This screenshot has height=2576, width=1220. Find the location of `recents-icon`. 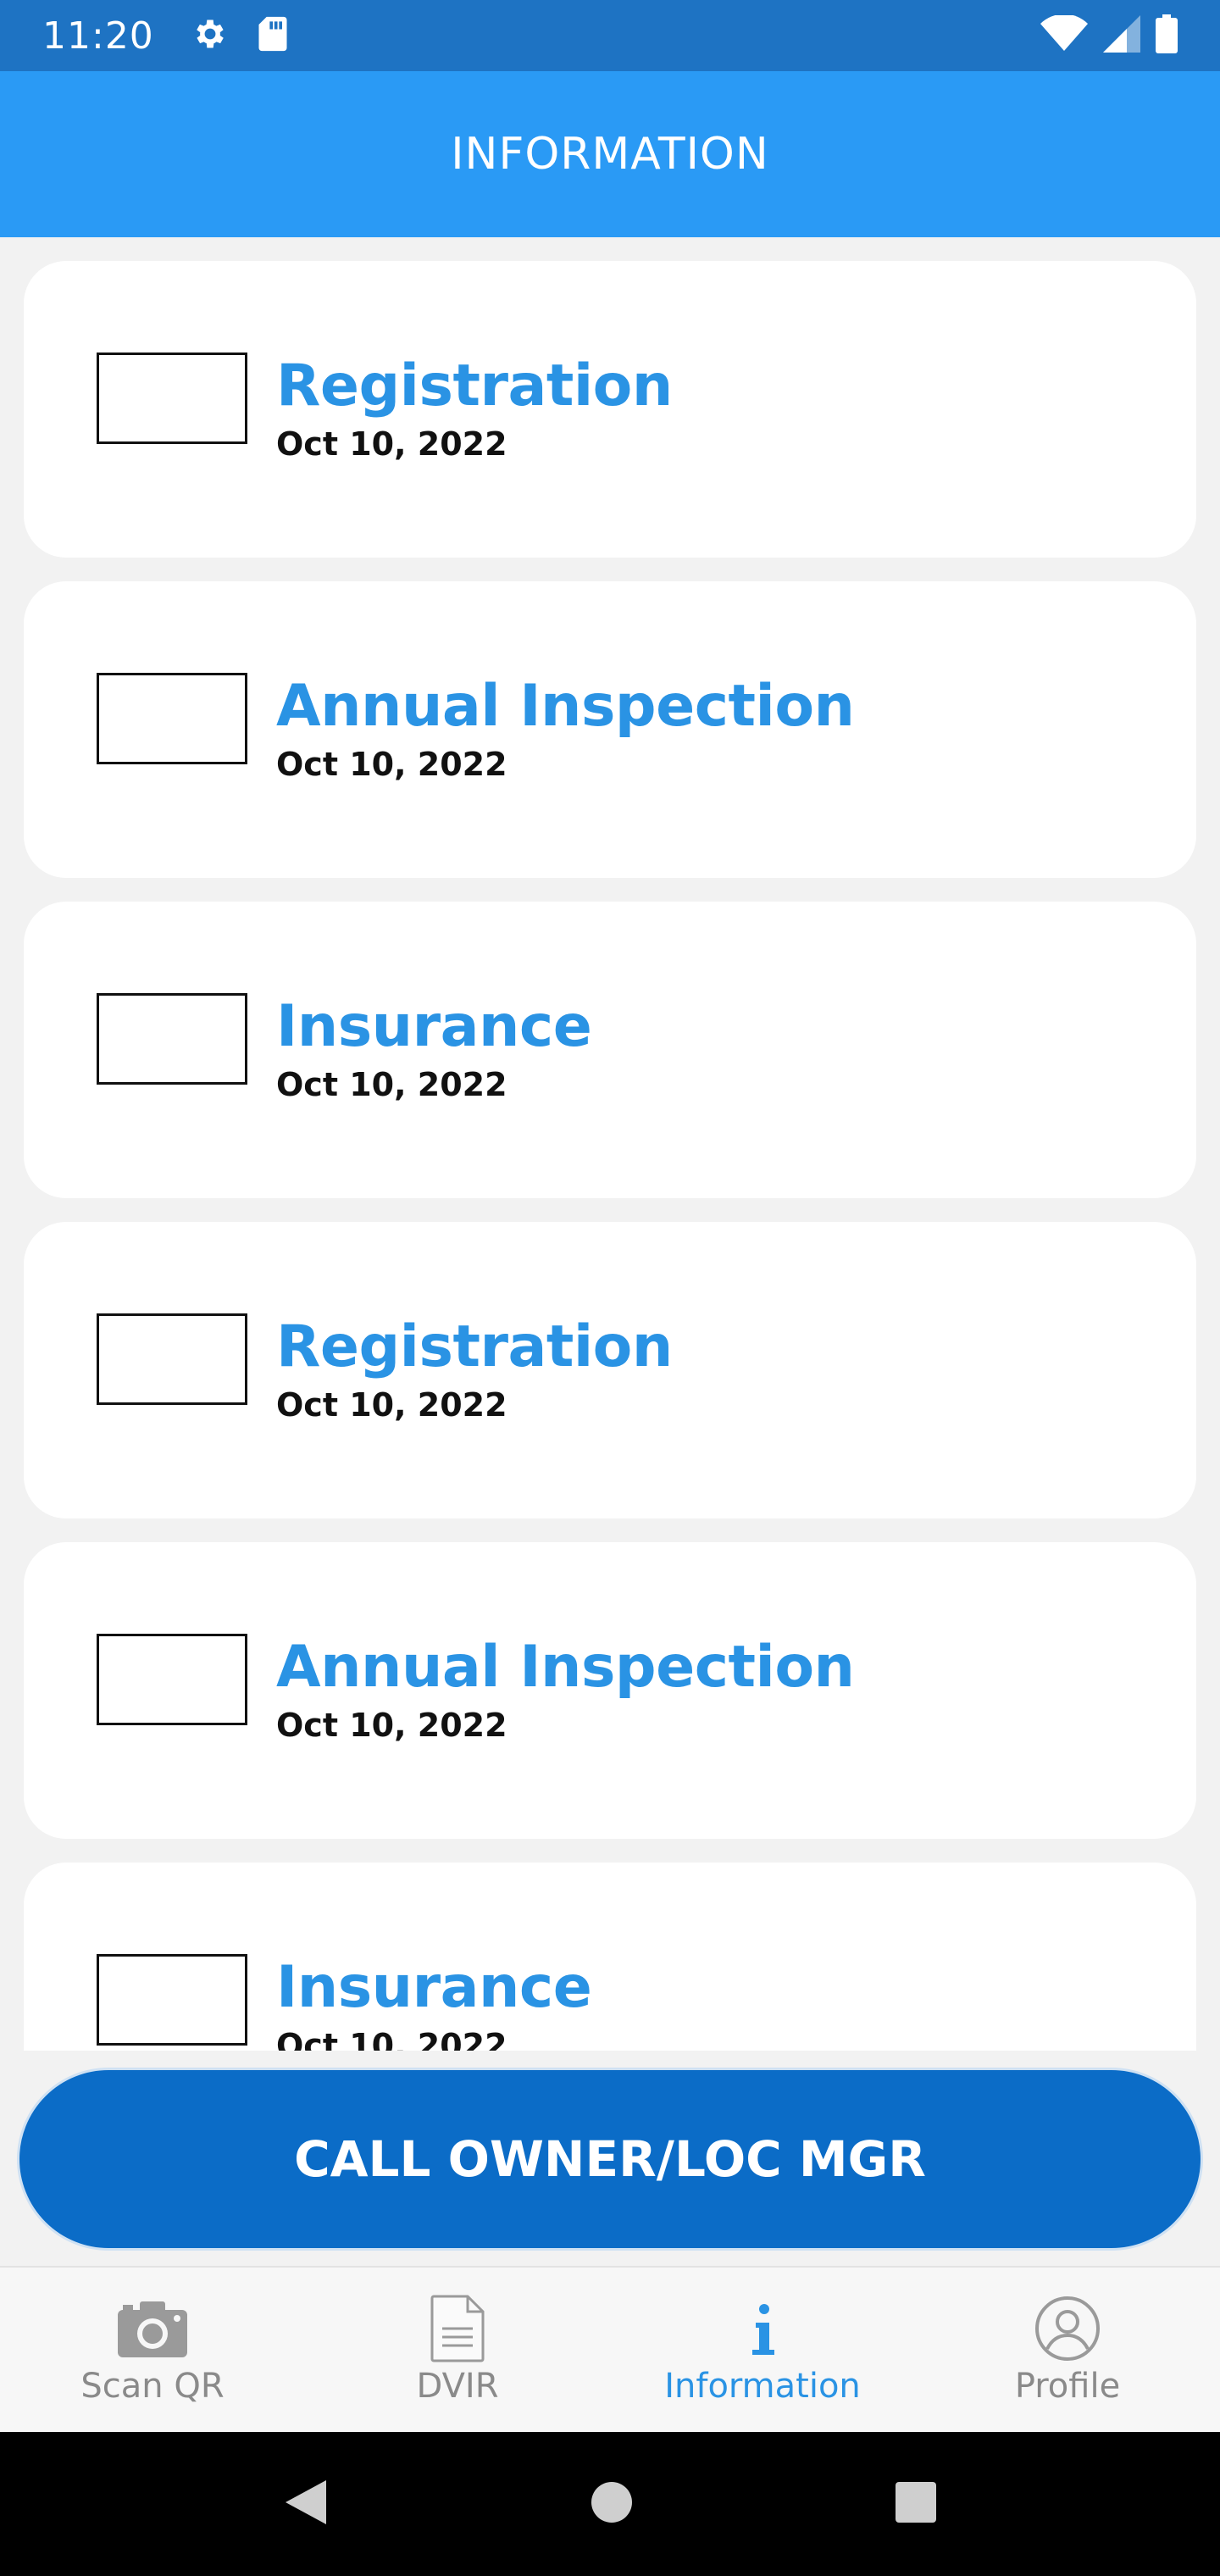

recents-icon is located at coordinates (916, 2504).